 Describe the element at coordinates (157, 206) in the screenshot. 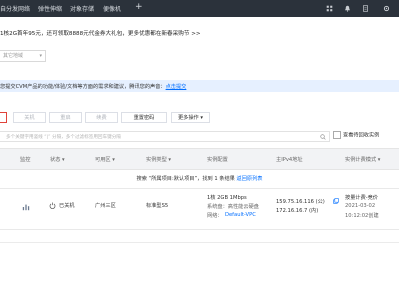

I see `instance-type: 标准型S5` at that location.